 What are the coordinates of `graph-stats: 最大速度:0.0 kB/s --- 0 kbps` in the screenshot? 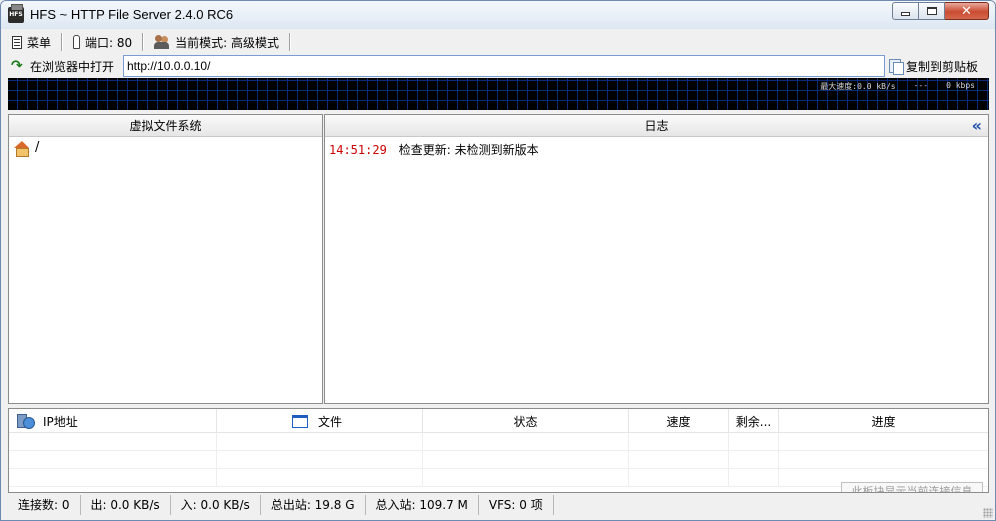 It's located at (888, 86).